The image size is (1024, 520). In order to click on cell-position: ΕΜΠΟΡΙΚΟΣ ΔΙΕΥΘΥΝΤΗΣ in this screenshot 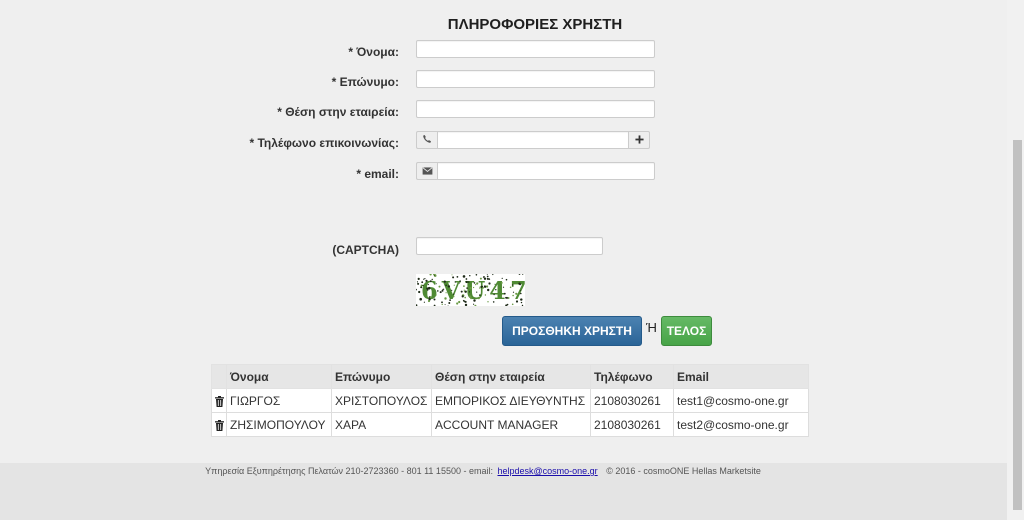, I will do `click(511, 400)`.